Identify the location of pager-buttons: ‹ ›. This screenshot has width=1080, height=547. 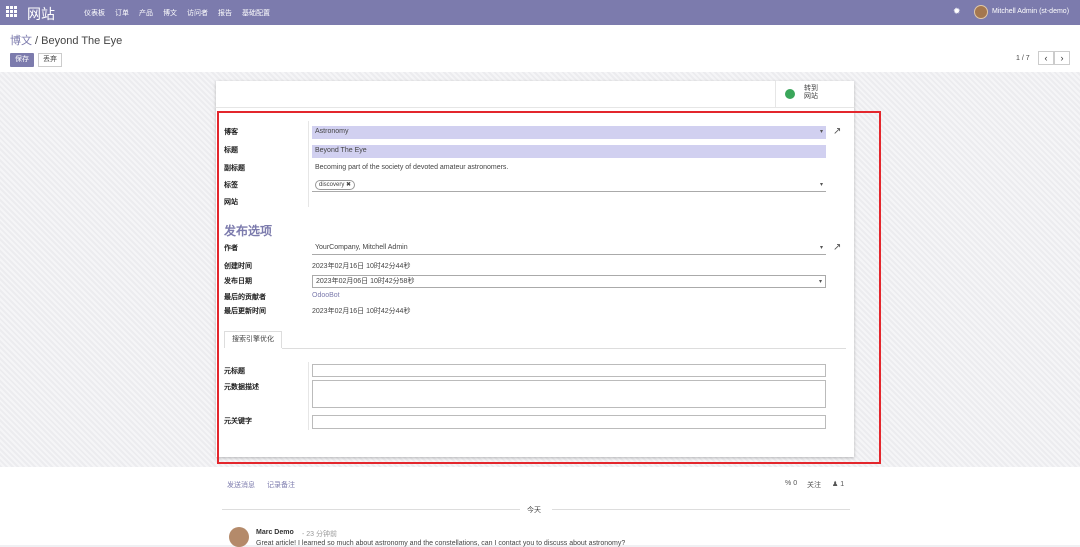
(1054, 58).